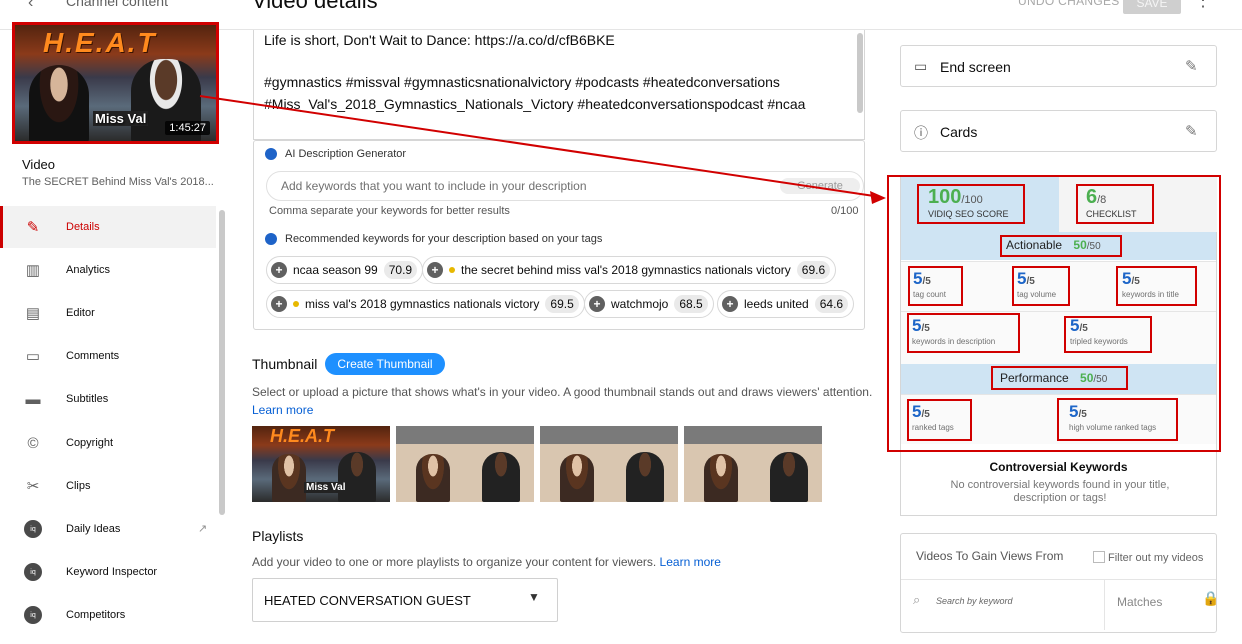 Image resolution: width=1242 pixels, height=644 pixels. Describe the element at coordinates (690, 562) in the screenshot. I see `playlists-learn-more-link: Learn more` at that location.